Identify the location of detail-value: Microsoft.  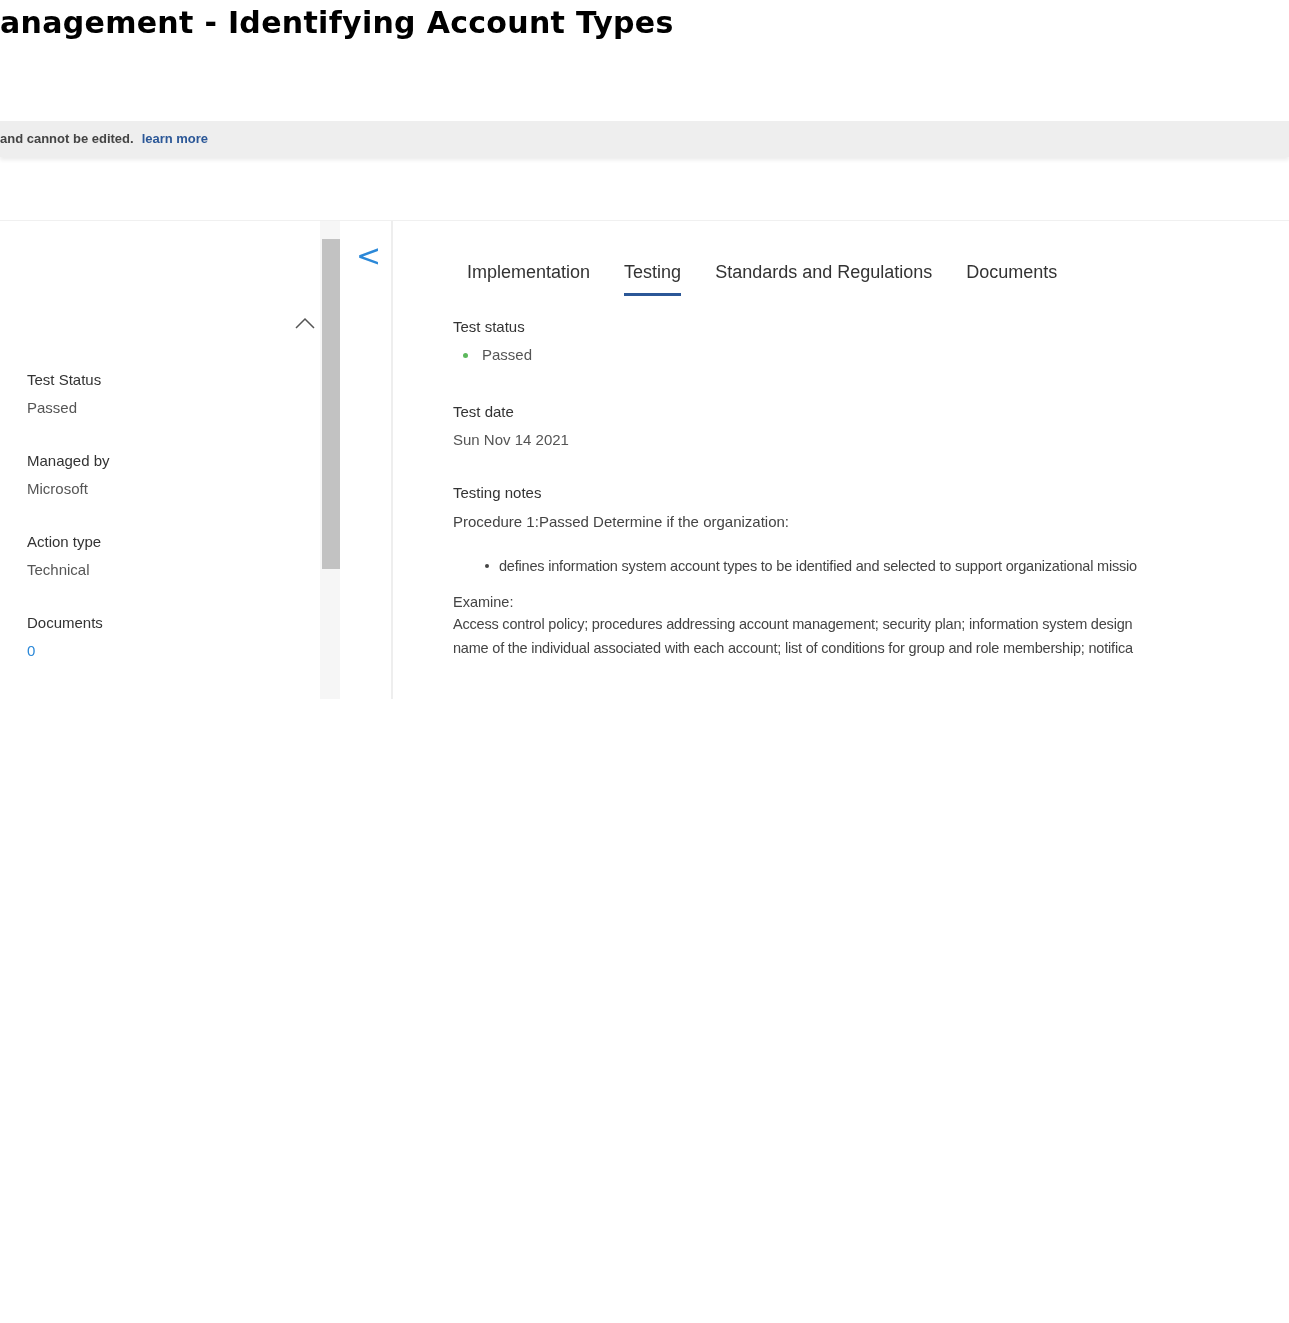
(58, 489).